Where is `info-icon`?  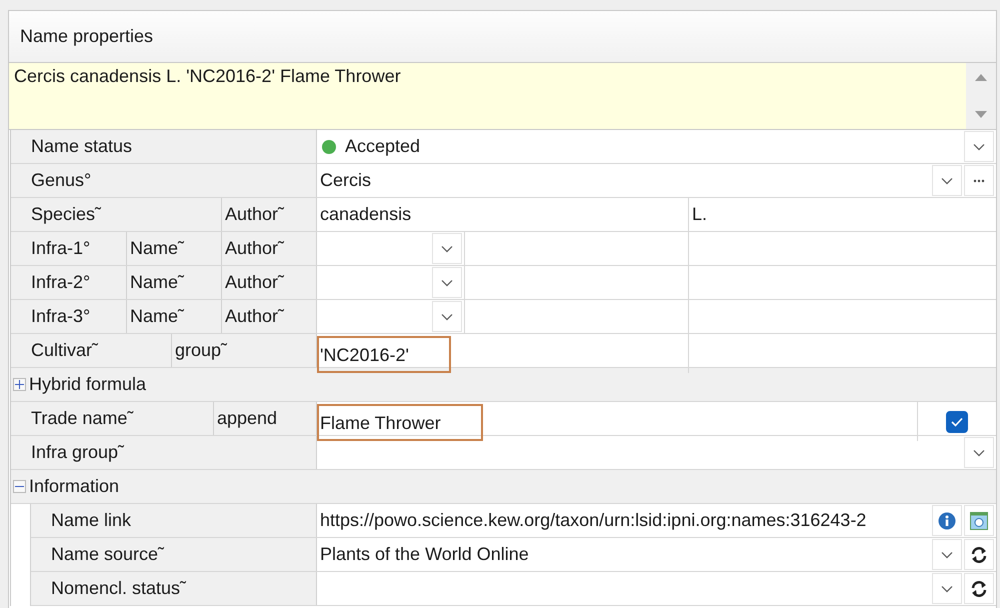 info-icon is located at coordinates (947, 521).